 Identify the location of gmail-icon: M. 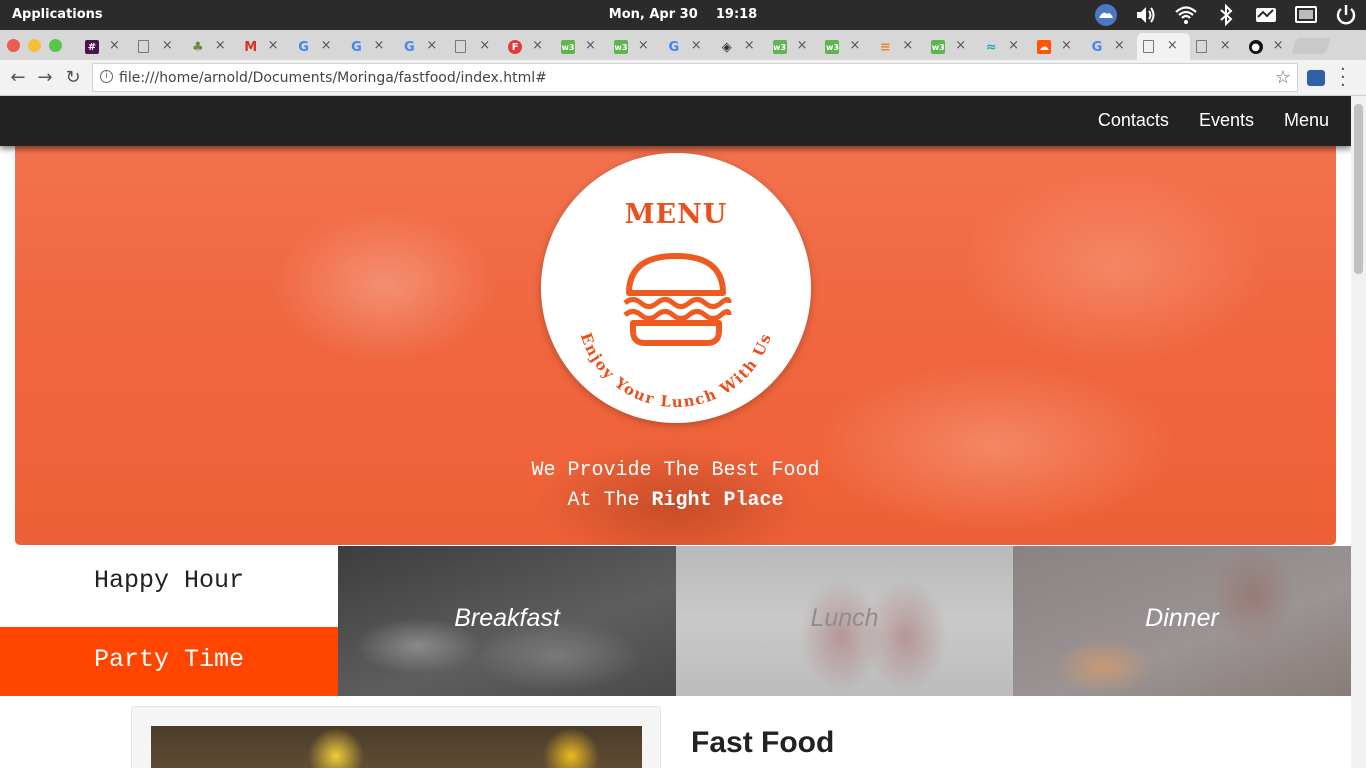
(251, 47).